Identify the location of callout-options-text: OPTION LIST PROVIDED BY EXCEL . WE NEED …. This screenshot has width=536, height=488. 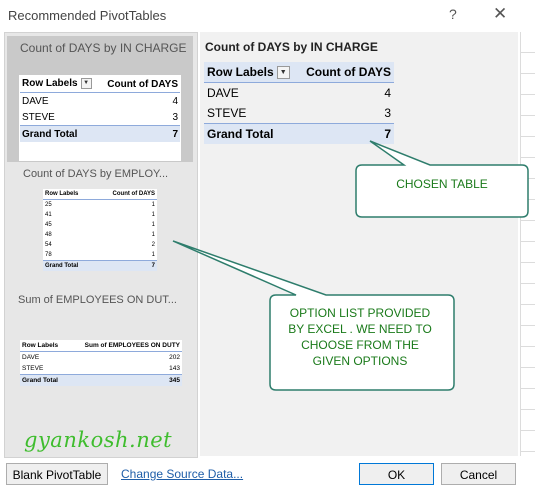
(360, 337).